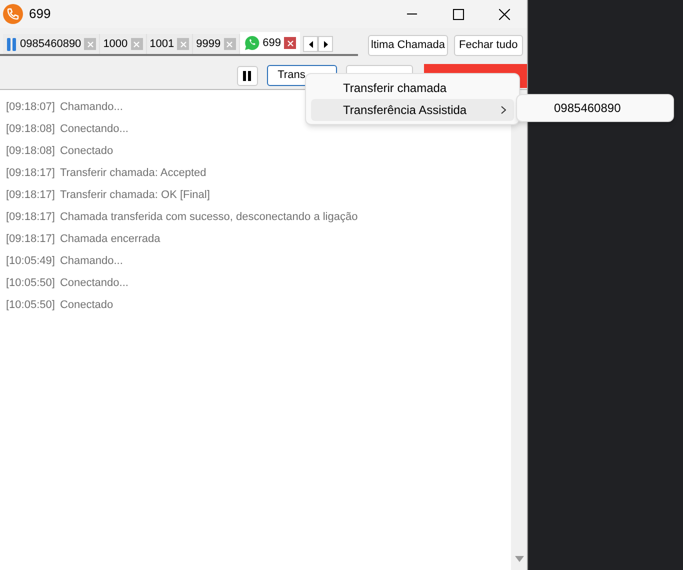 The width and height of the screenshot is (683, 570). I want to click on menu-item: Transferência Assistida, so click(412, 110).